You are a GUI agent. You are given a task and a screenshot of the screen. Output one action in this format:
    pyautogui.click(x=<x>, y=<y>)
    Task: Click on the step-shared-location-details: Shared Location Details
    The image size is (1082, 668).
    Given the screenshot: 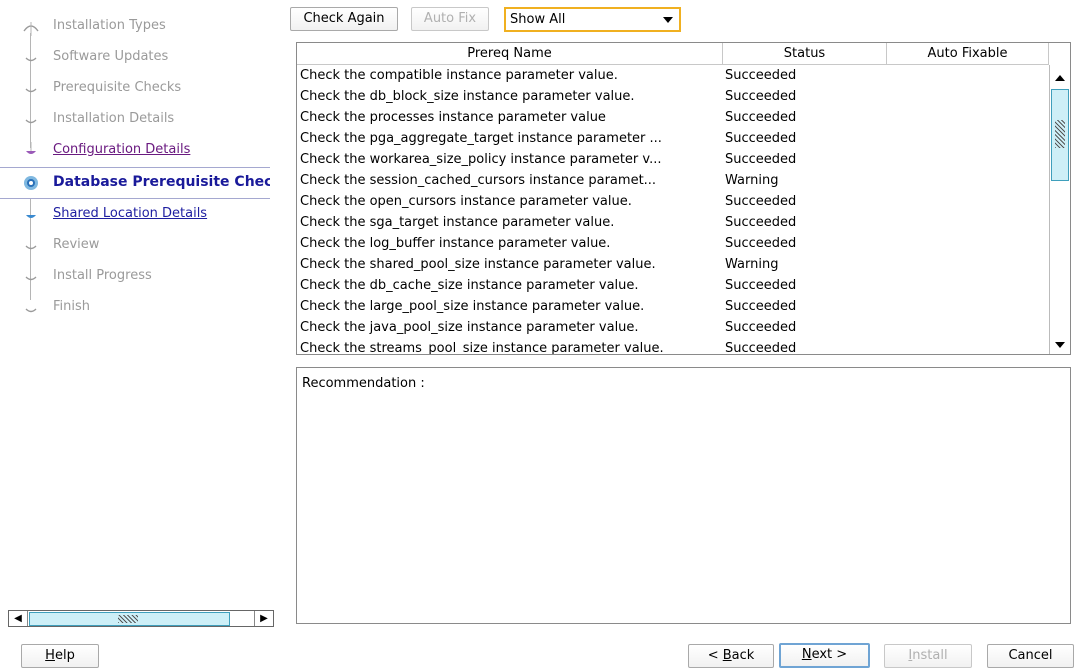 What is the action you would take?
    pyautogui.click(x=135, y=213)
    